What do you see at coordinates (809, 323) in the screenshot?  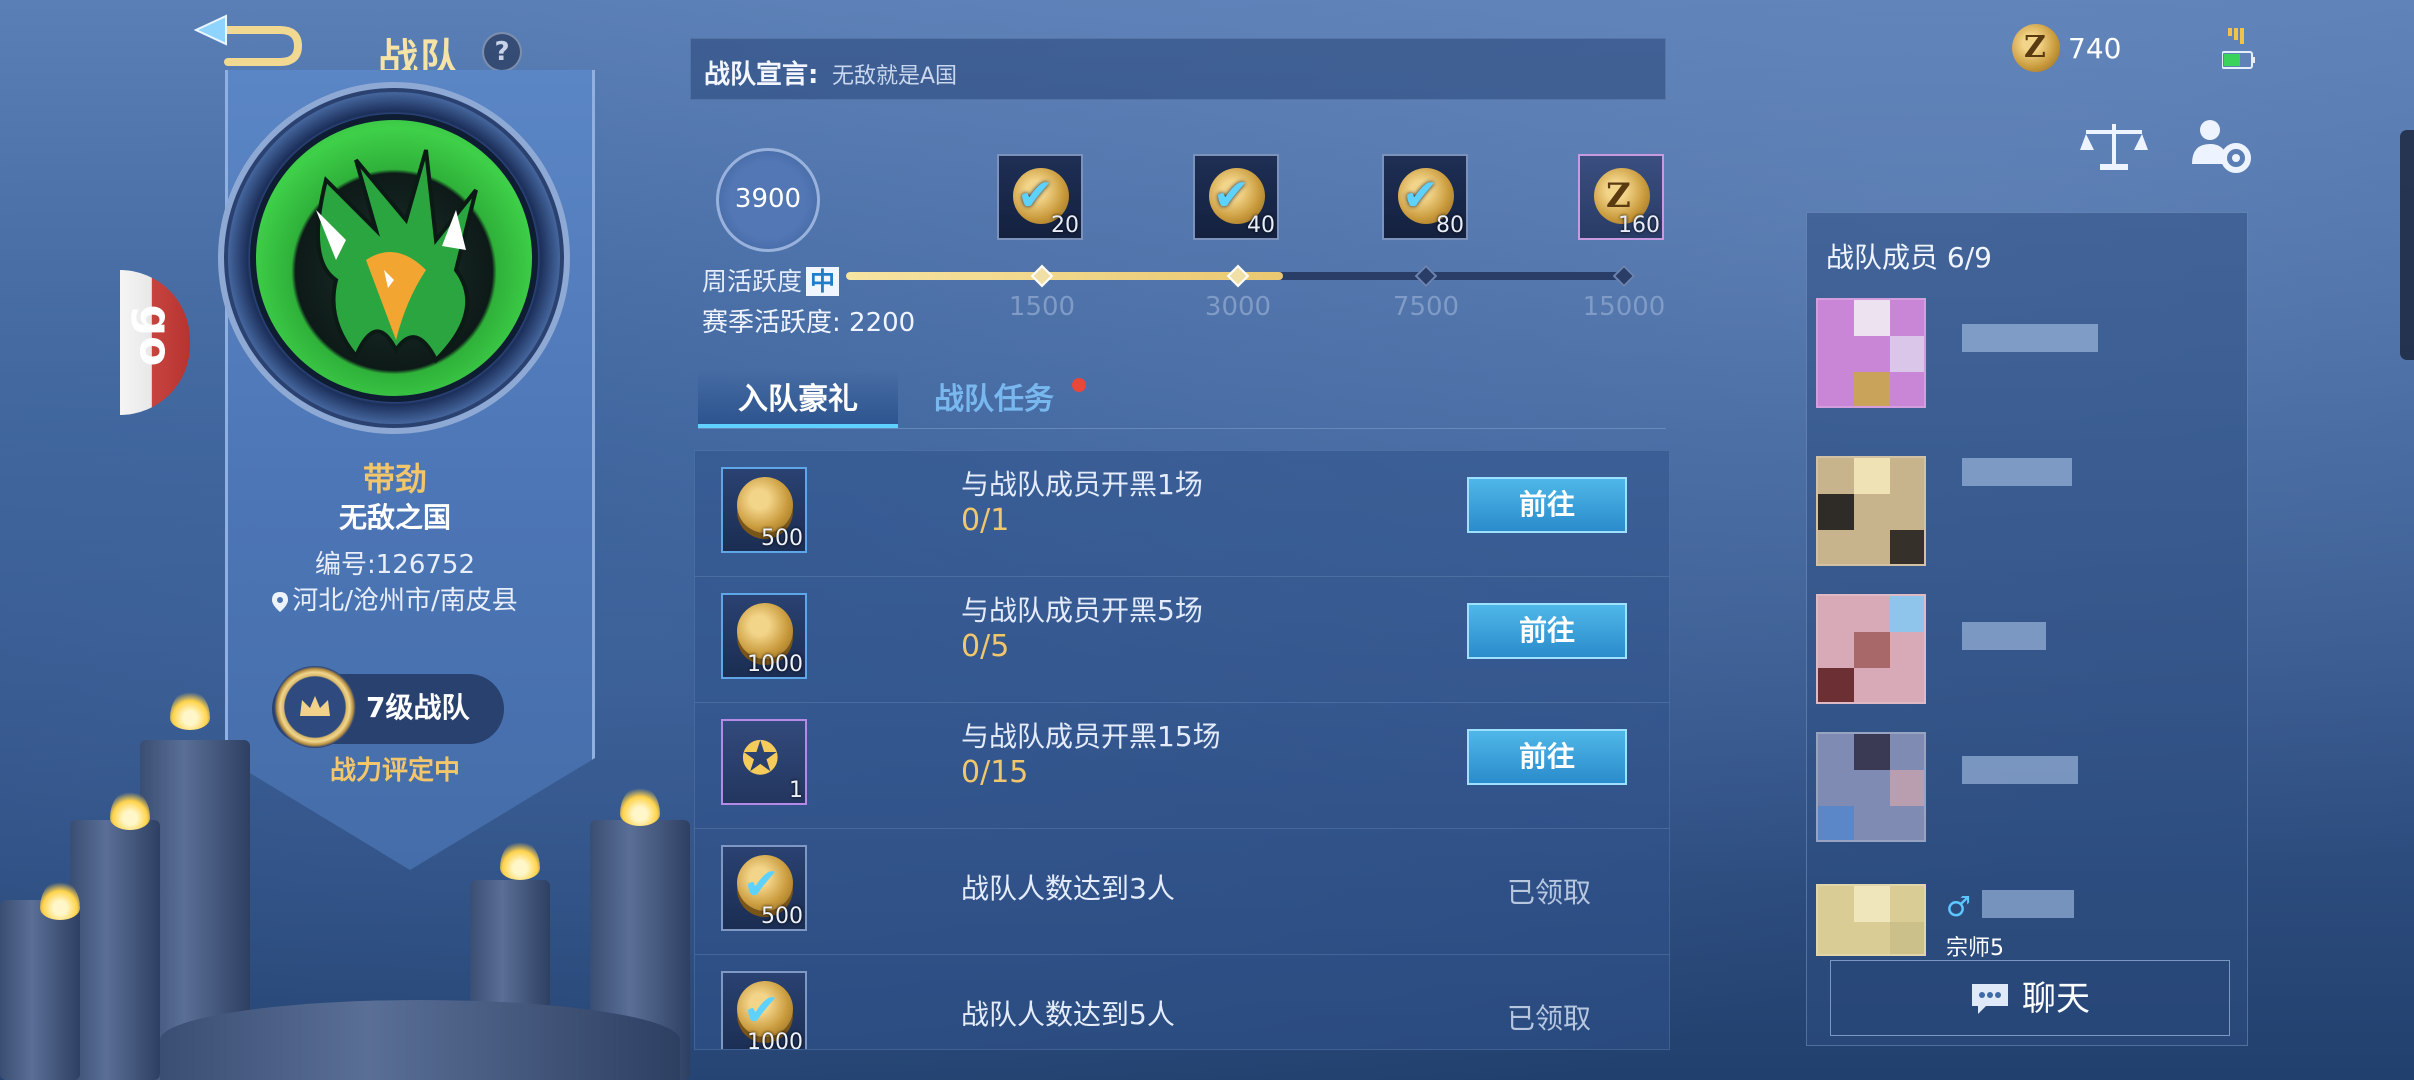 I see `season-activity: 赛季活跃度: 2200` at bounding box center [809, 323].